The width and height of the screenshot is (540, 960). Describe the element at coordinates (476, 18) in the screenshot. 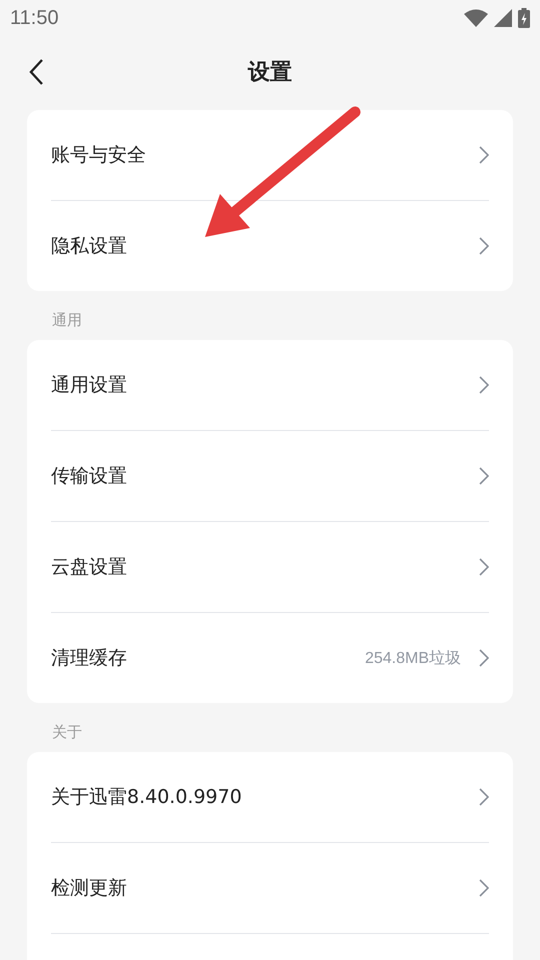

I see `wifi-icon` at that location.